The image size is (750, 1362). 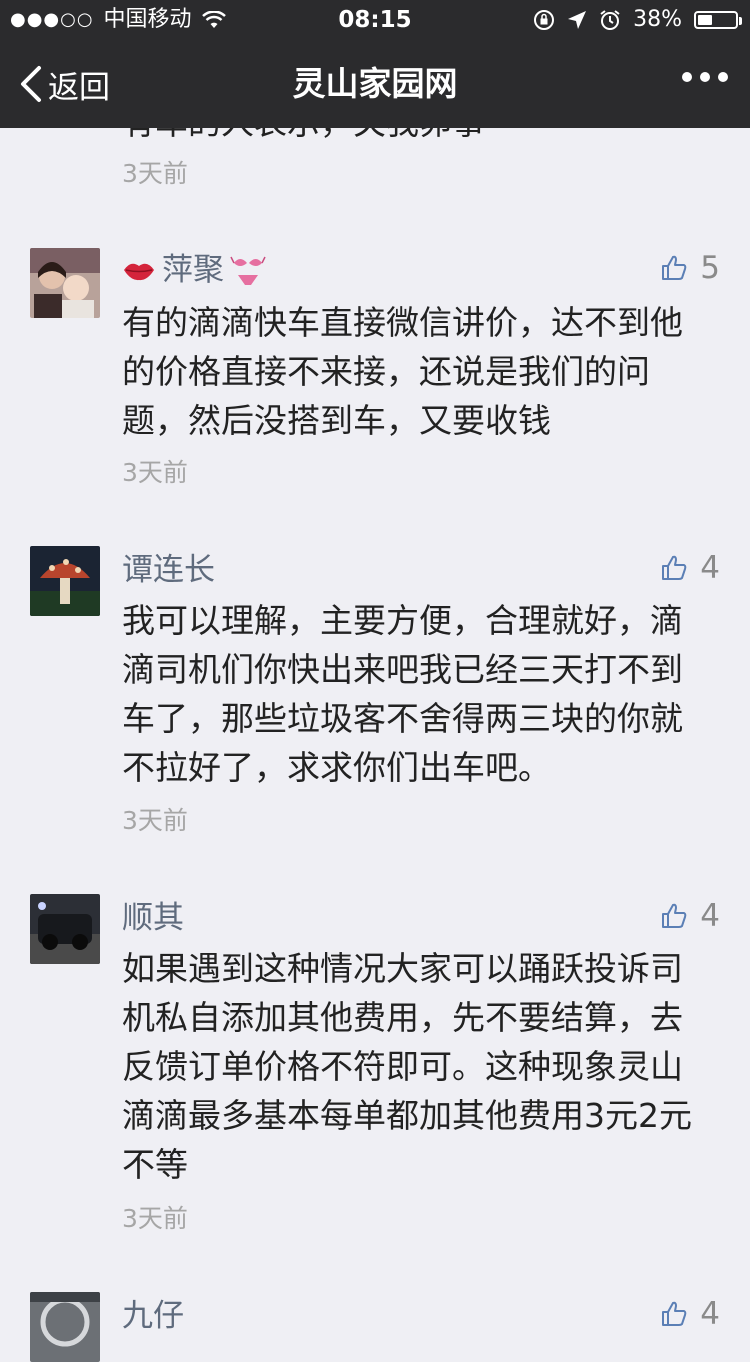 I want to click on status-bar: ●●●○○ 中国移动 08:15 38%, so click(x=375, y=20).